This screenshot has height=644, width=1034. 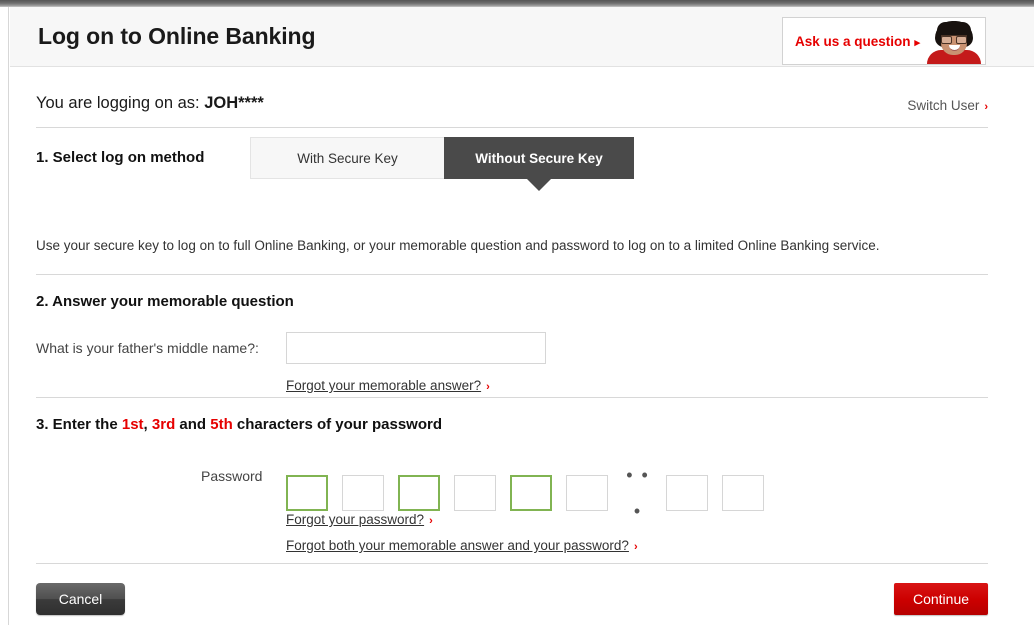 I want to click on password-character-boxes: • • •, so click(x=532, y=493).